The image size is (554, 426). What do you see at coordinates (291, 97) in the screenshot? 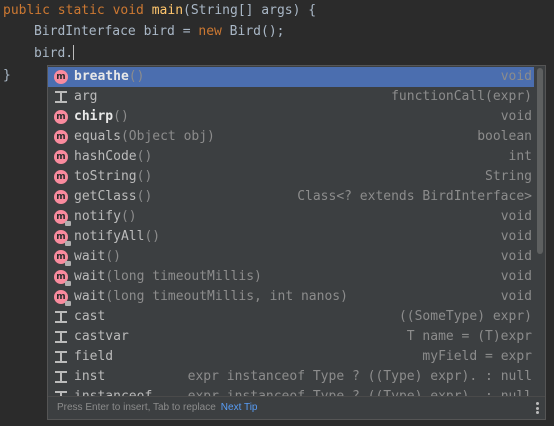
I see `completion-item: arg functionCall(expr)` at bounding box center [291, 97].